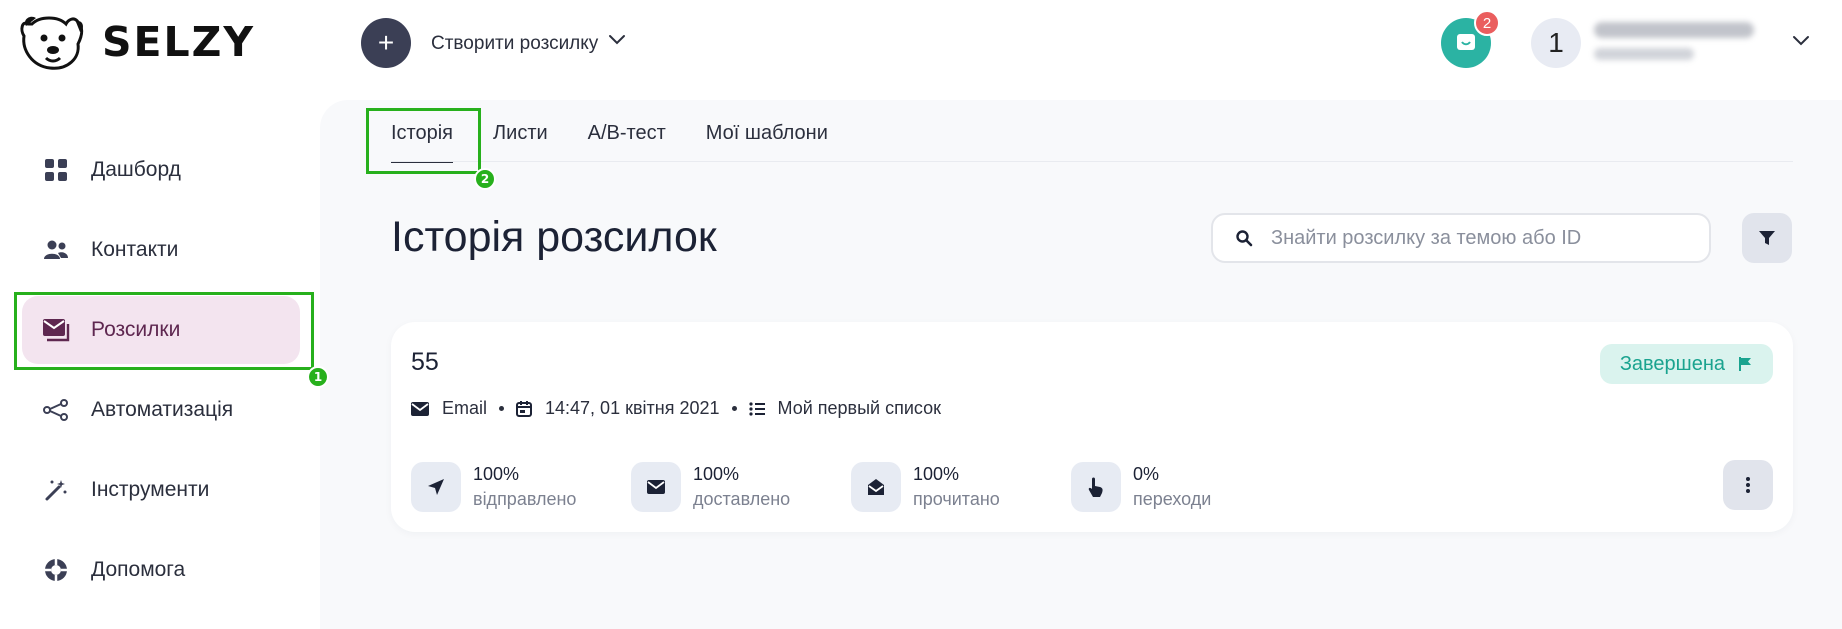 The height and width of the screenshot is (629, 1842). Describe the element at coordinates (136, 169) in the screenshot. I see `sidebar-item-label: Дашборд` at that location.